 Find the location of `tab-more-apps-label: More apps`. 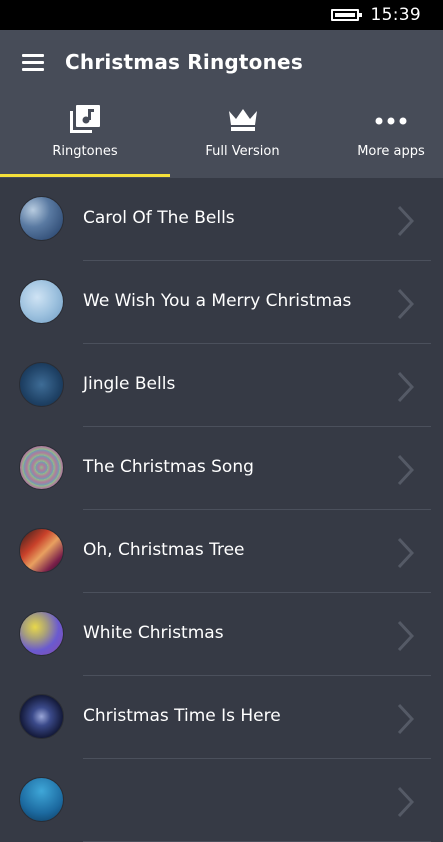

tab-more-apps-label: More apps is located at coordinates (391, 151).